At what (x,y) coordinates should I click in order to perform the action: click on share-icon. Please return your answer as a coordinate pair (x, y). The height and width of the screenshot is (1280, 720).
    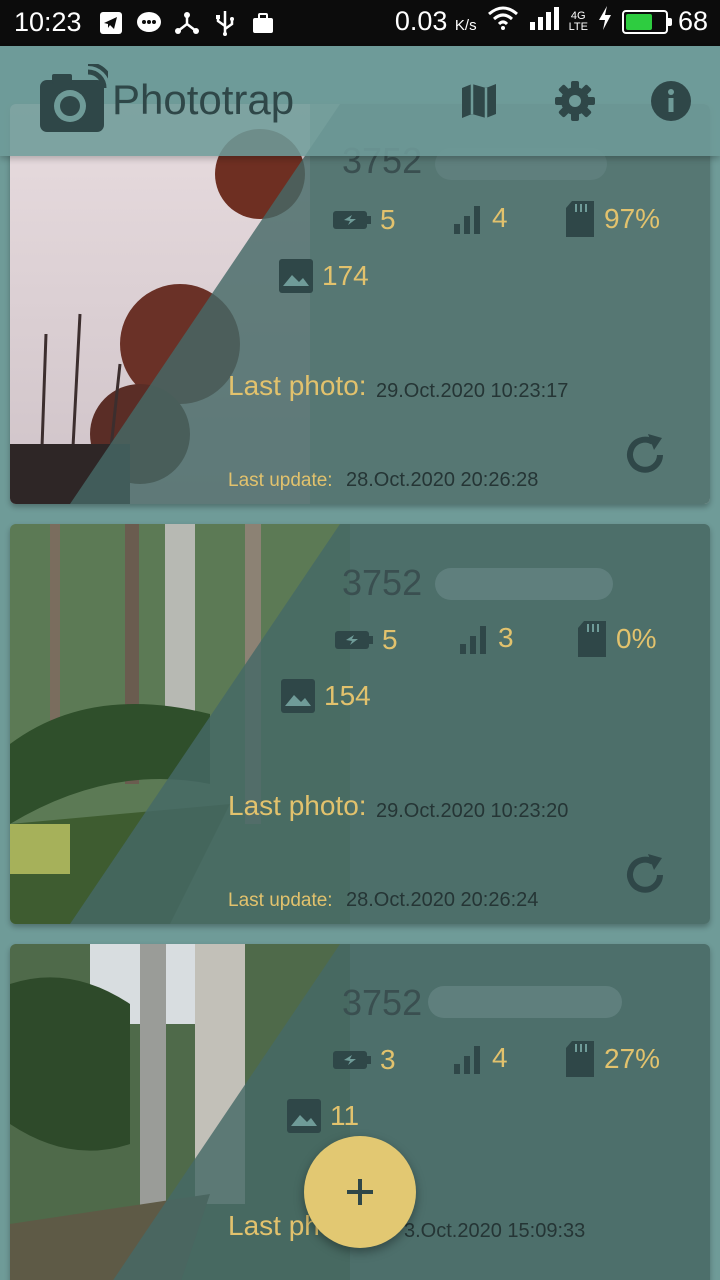
    Looking at the image, I should click on (187, 23).